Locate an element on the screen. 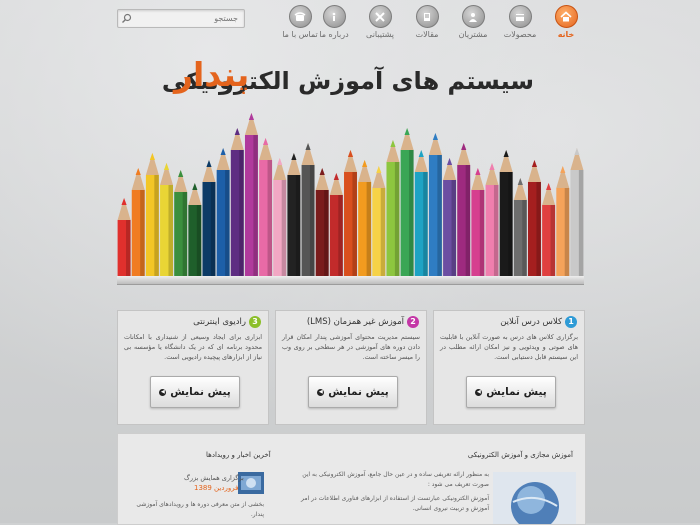 This screenshot has width=700, height=525. nav-support: پشتیبانی is located at coordinates (380, 22).